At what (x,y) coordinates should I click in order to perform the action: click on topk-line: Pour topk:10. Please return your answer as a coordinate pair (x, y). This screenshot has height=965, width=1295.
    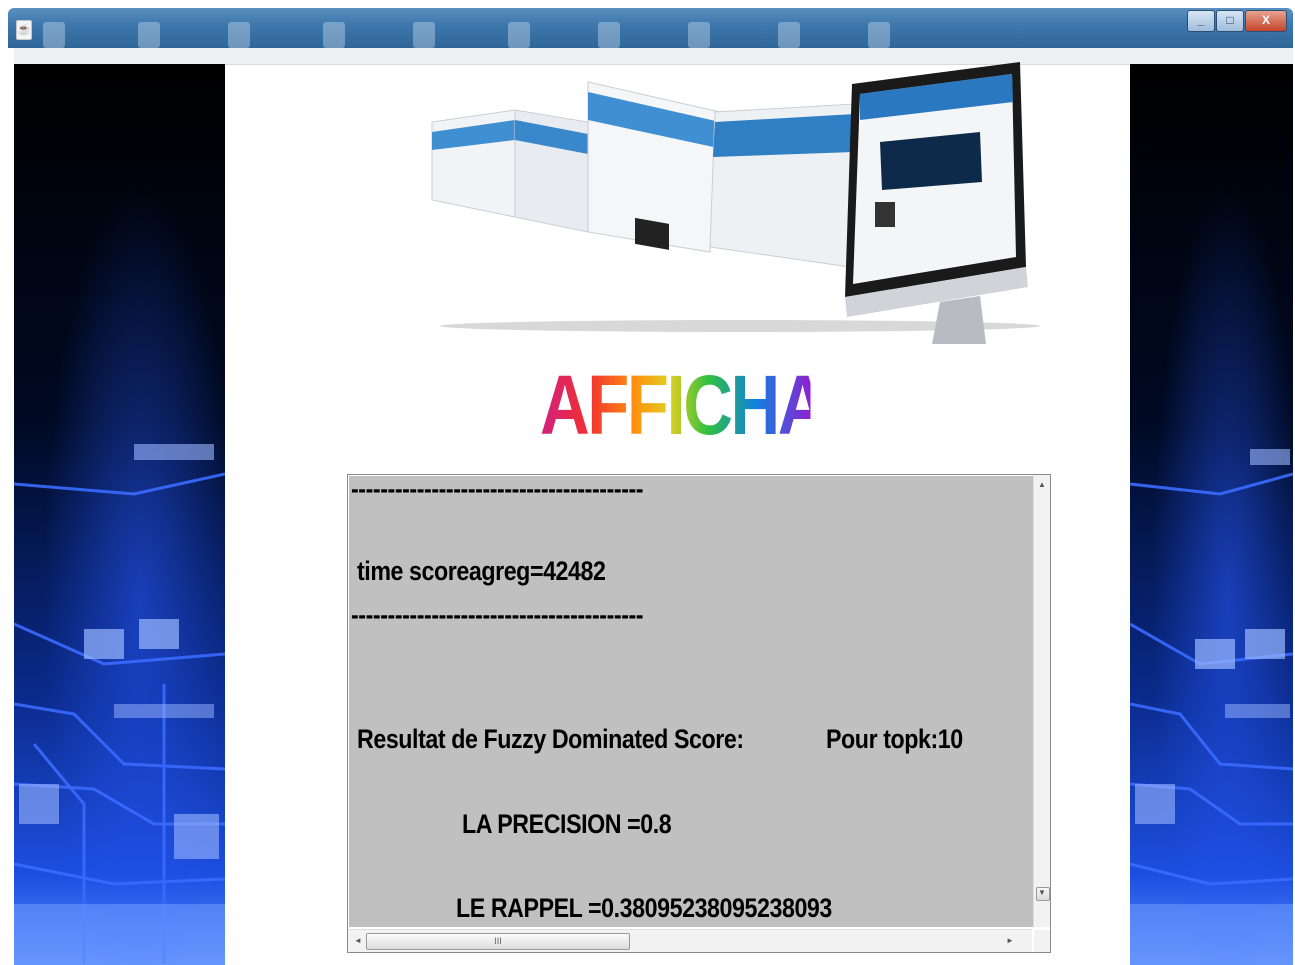
    Looking at the image, I should click on (894, 739).